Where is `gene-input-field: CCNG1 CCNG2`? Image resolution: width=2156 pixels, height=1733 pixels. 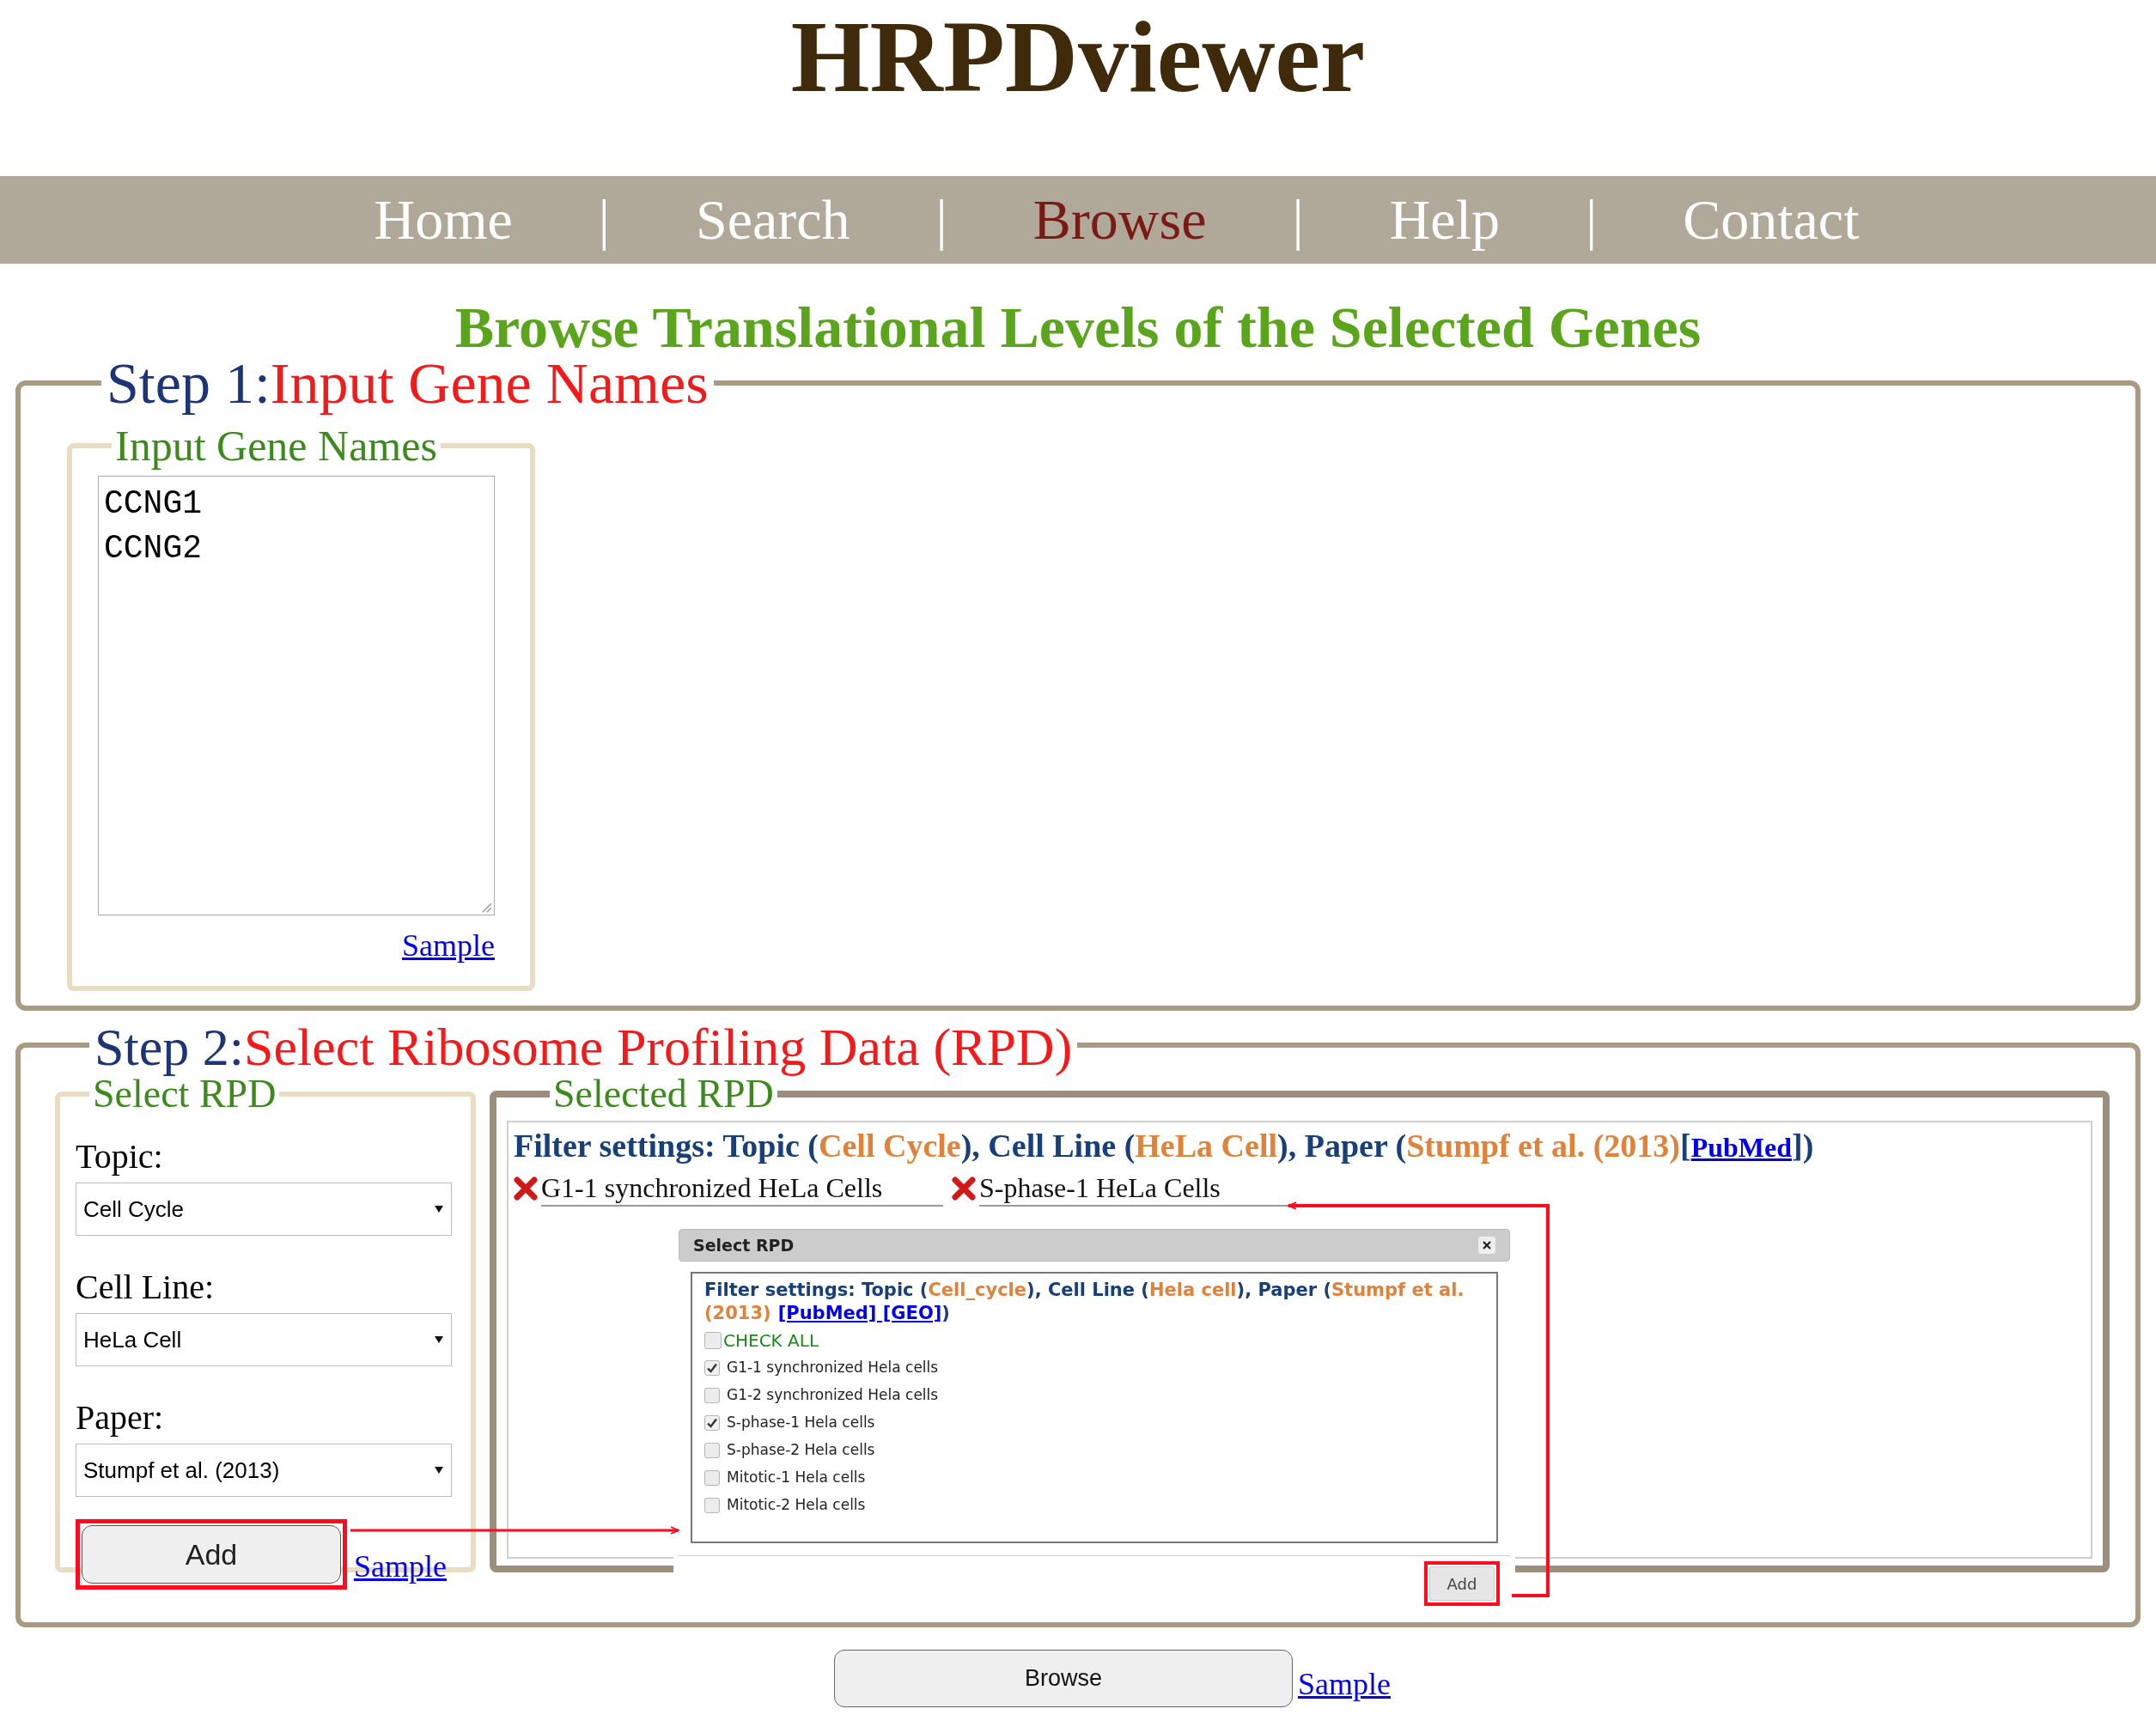 gene-input-field: CCNG1 CCNG2 is located at coordinates (296, 695).